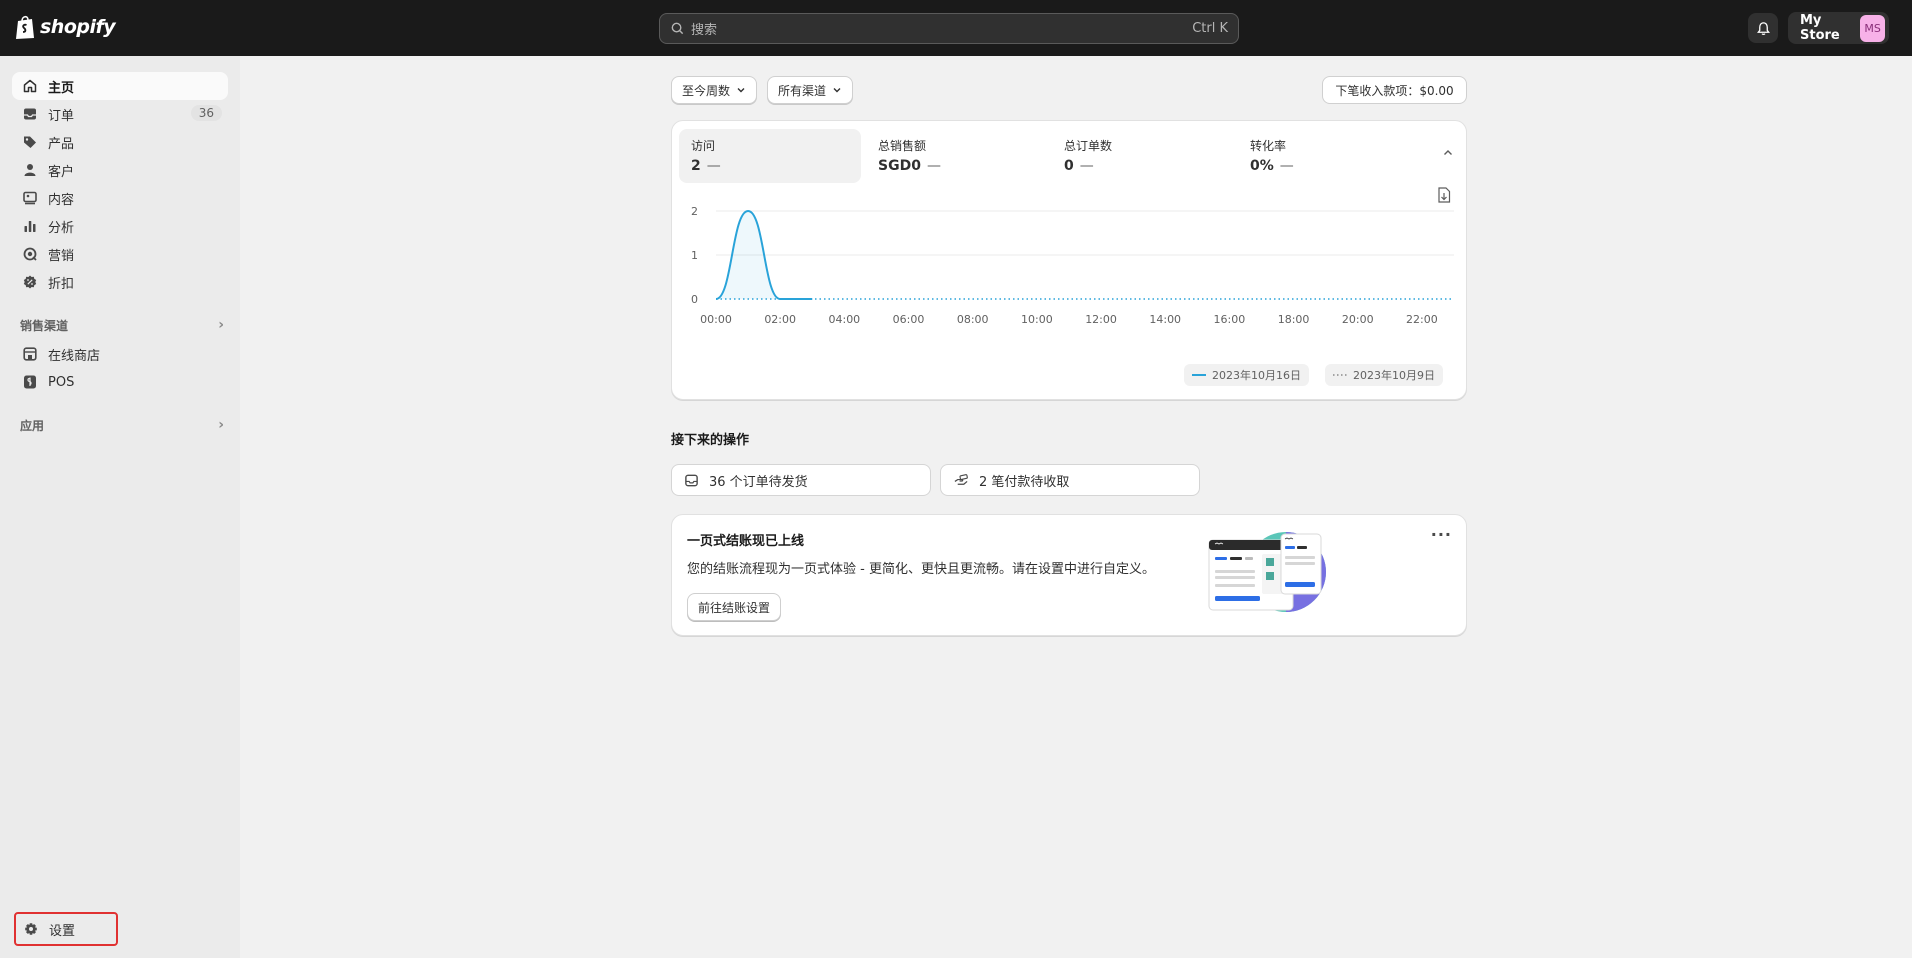 Image resolution: width=1912 pixels, height=958 pixels. Describe the element at coordinates (1872, 28) in the screenshot. I see `avatar: MS` at that location.